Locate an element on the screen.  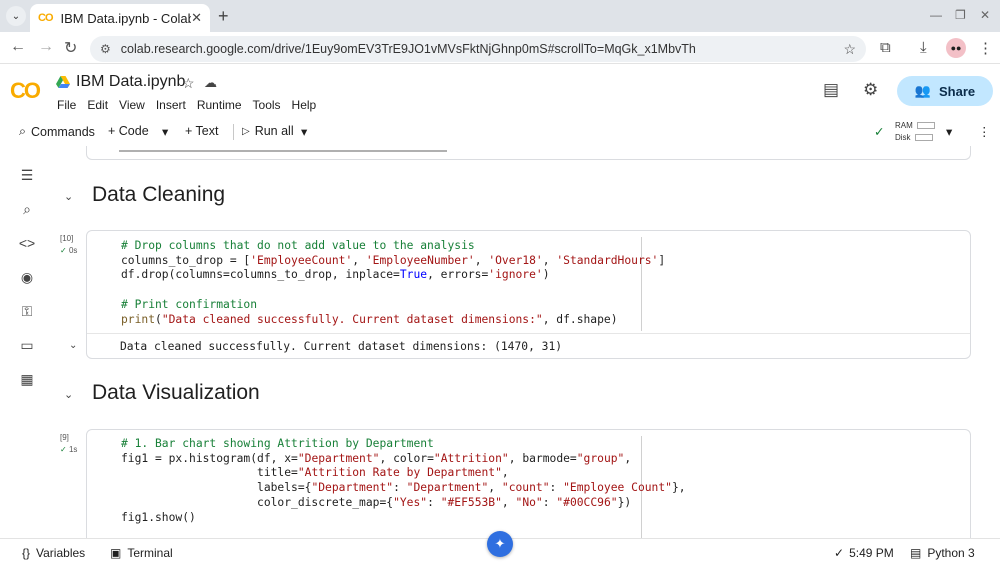
execution-time: 1s is located at coordinates (73, 449).